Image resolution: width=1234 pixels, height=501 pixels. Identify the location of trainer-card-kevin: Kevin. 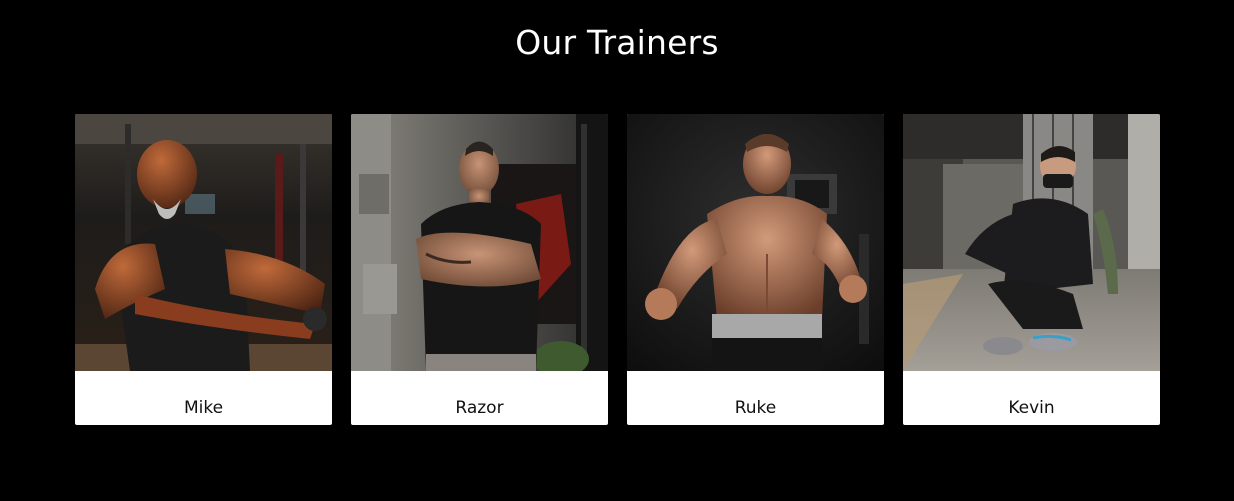
(1031, 269).